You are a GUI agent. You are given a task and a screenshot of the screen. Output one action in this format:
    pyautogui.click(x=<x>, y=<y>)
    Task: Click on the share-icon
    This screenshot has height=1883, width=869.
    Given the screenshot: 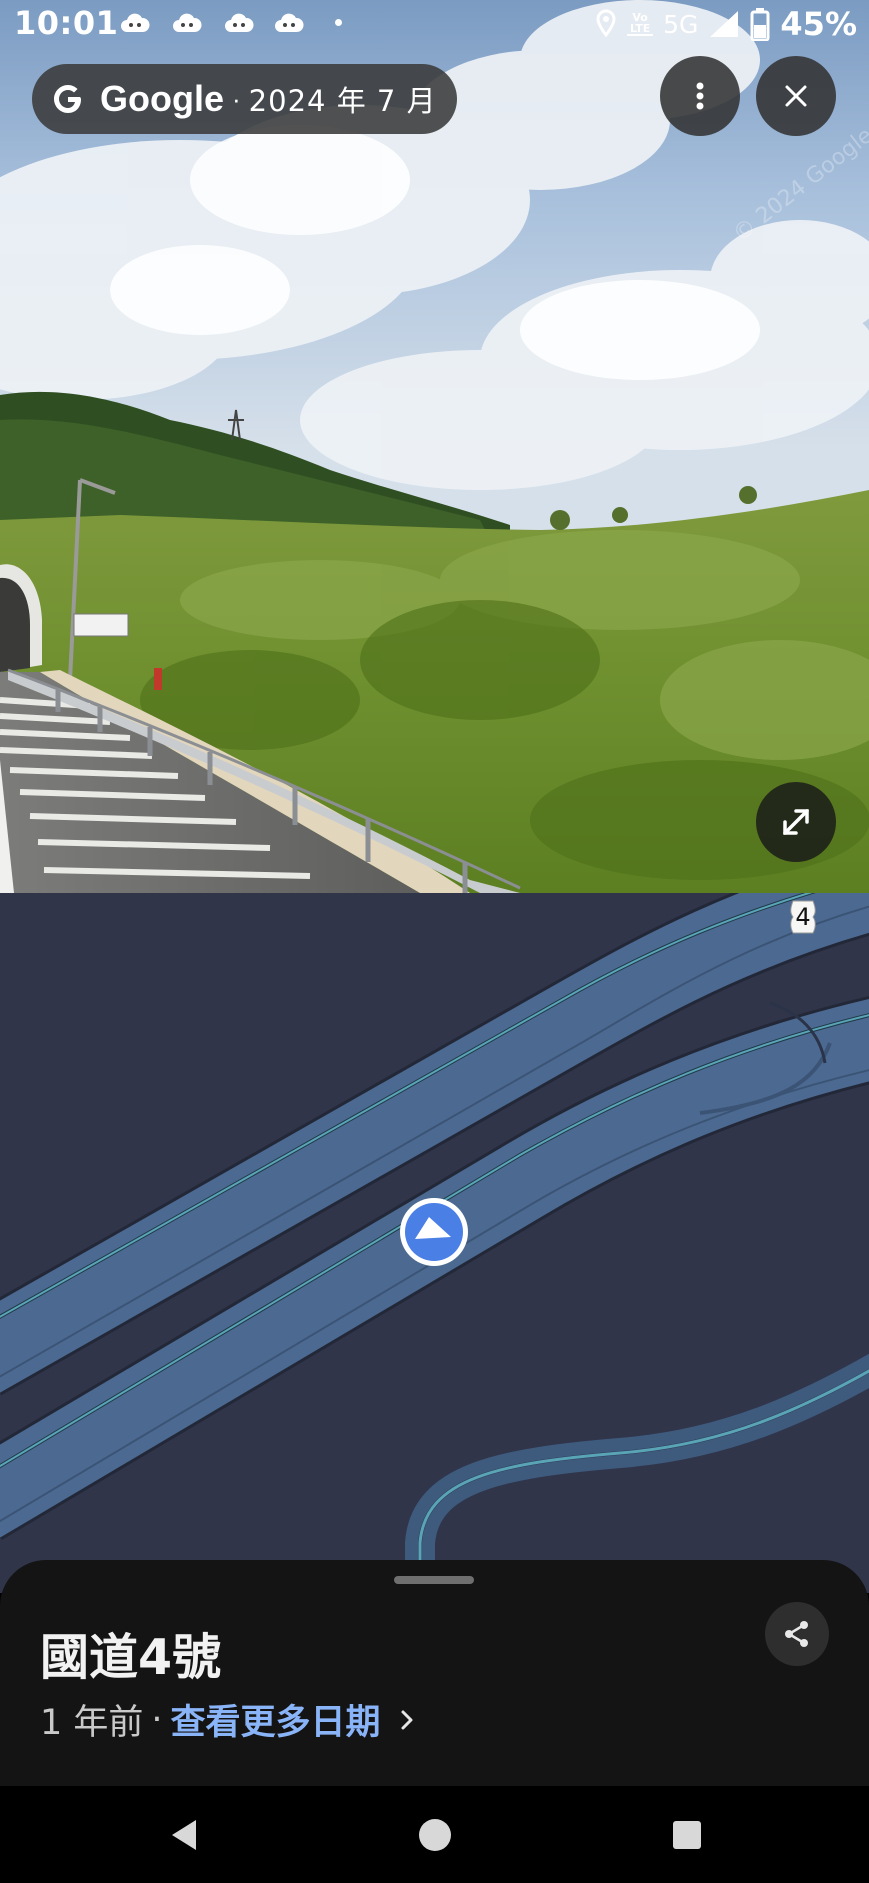 What is the action you would take?
    pyautogui.click(x=796, y=1634)
    